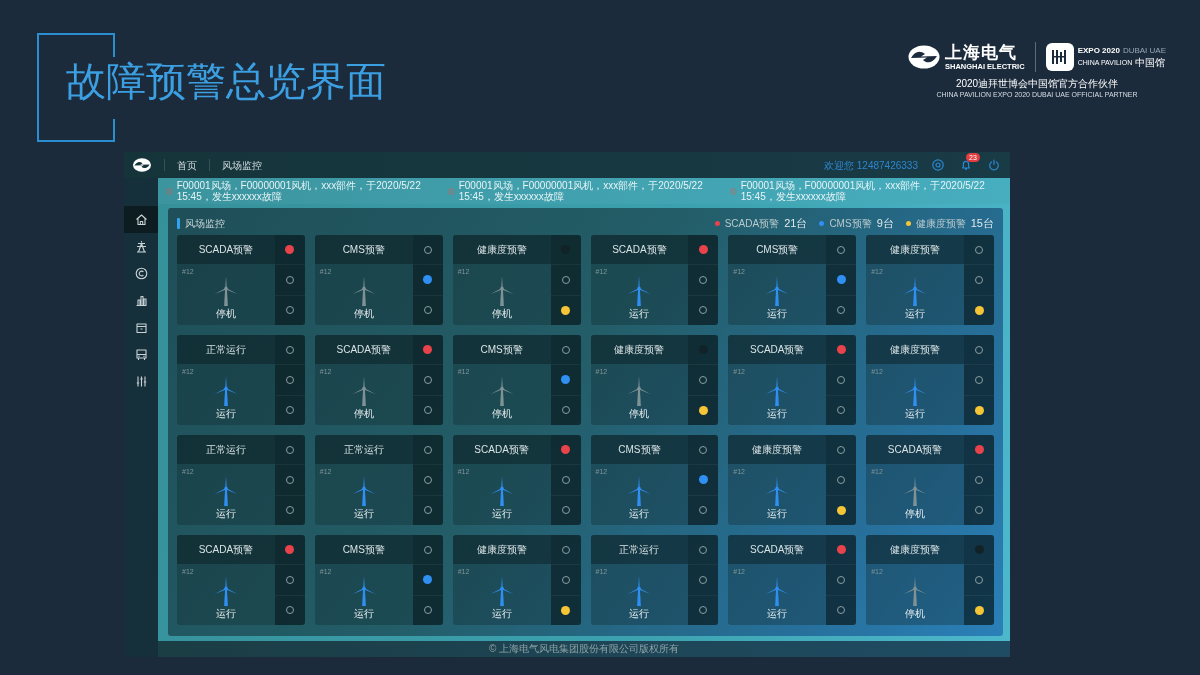 Image resolution: width=1200 pixels, height=675 pixels. Describe the element at coordinates (966, 165) in the screenshot. I see `bell-icon` at that location.